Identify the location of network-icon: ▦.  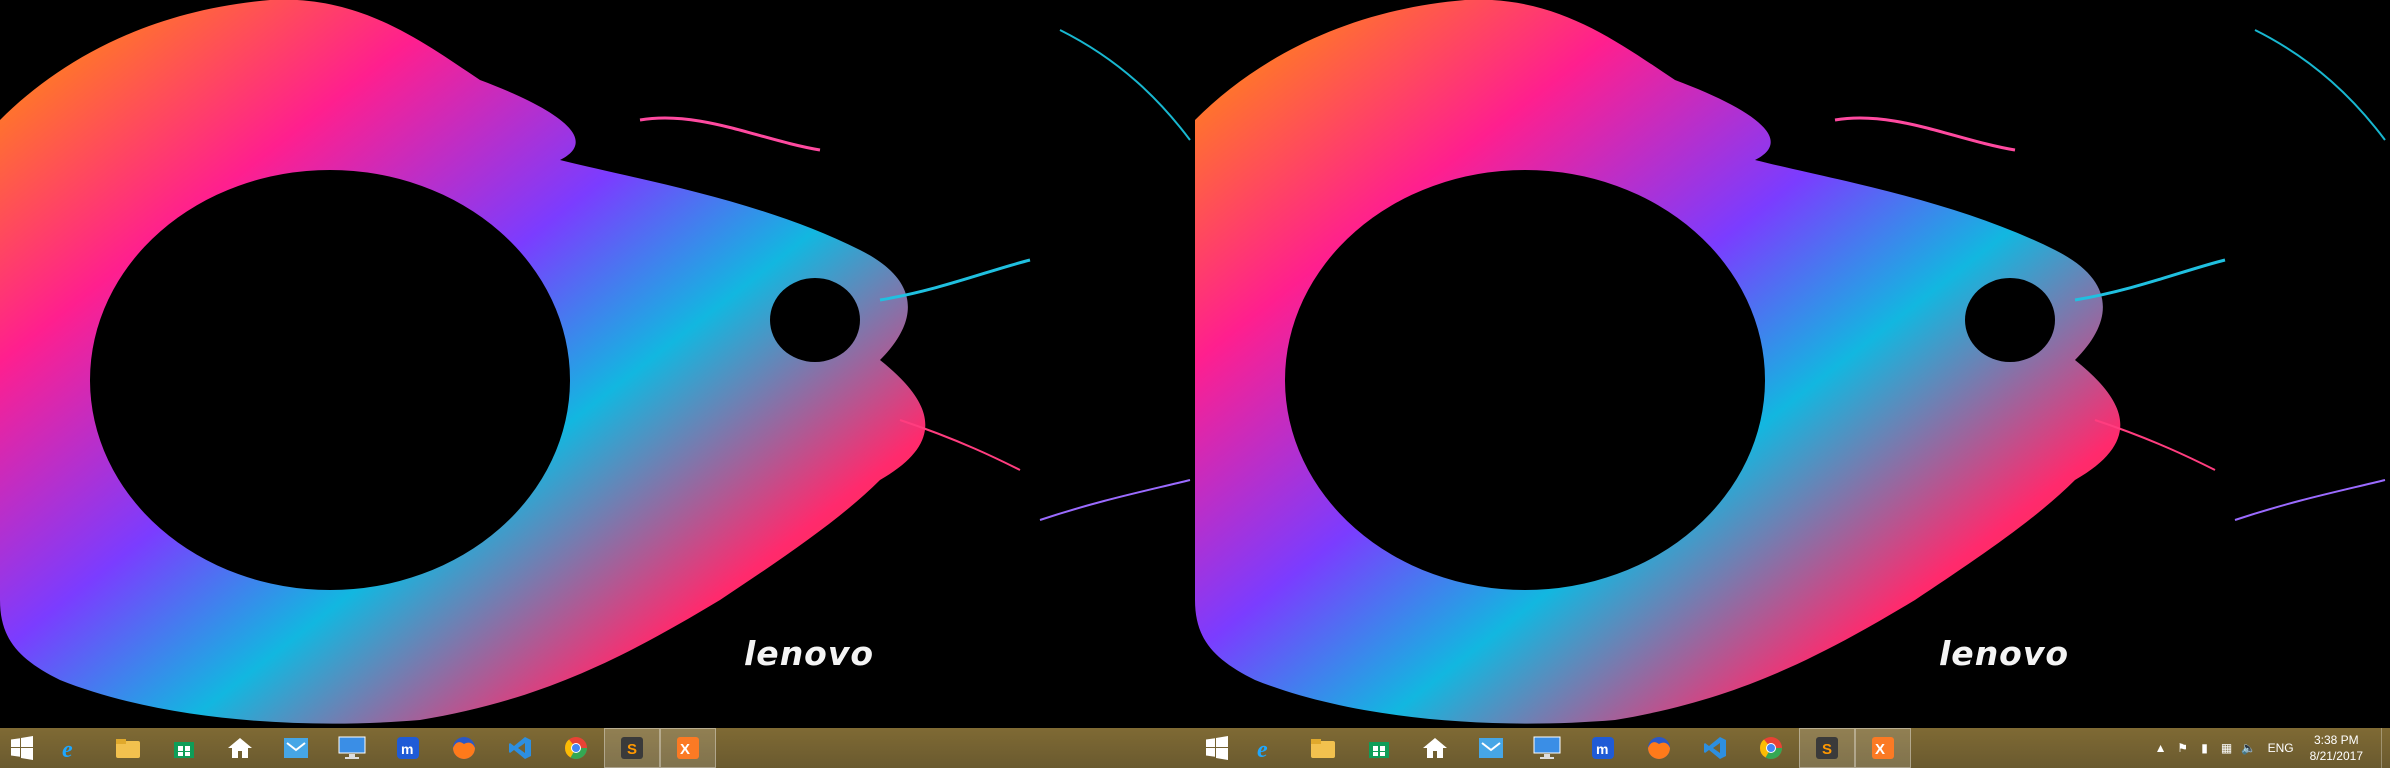
(2227, 748).